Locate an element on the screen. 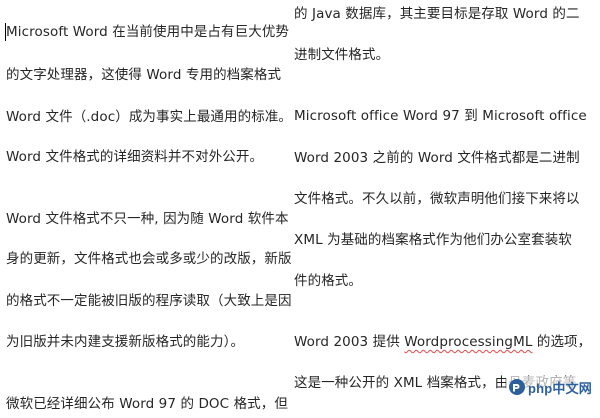  text-line: Word 2003 之前的 Word 文件格式都是二进制 is located at coordinates (437, 158).